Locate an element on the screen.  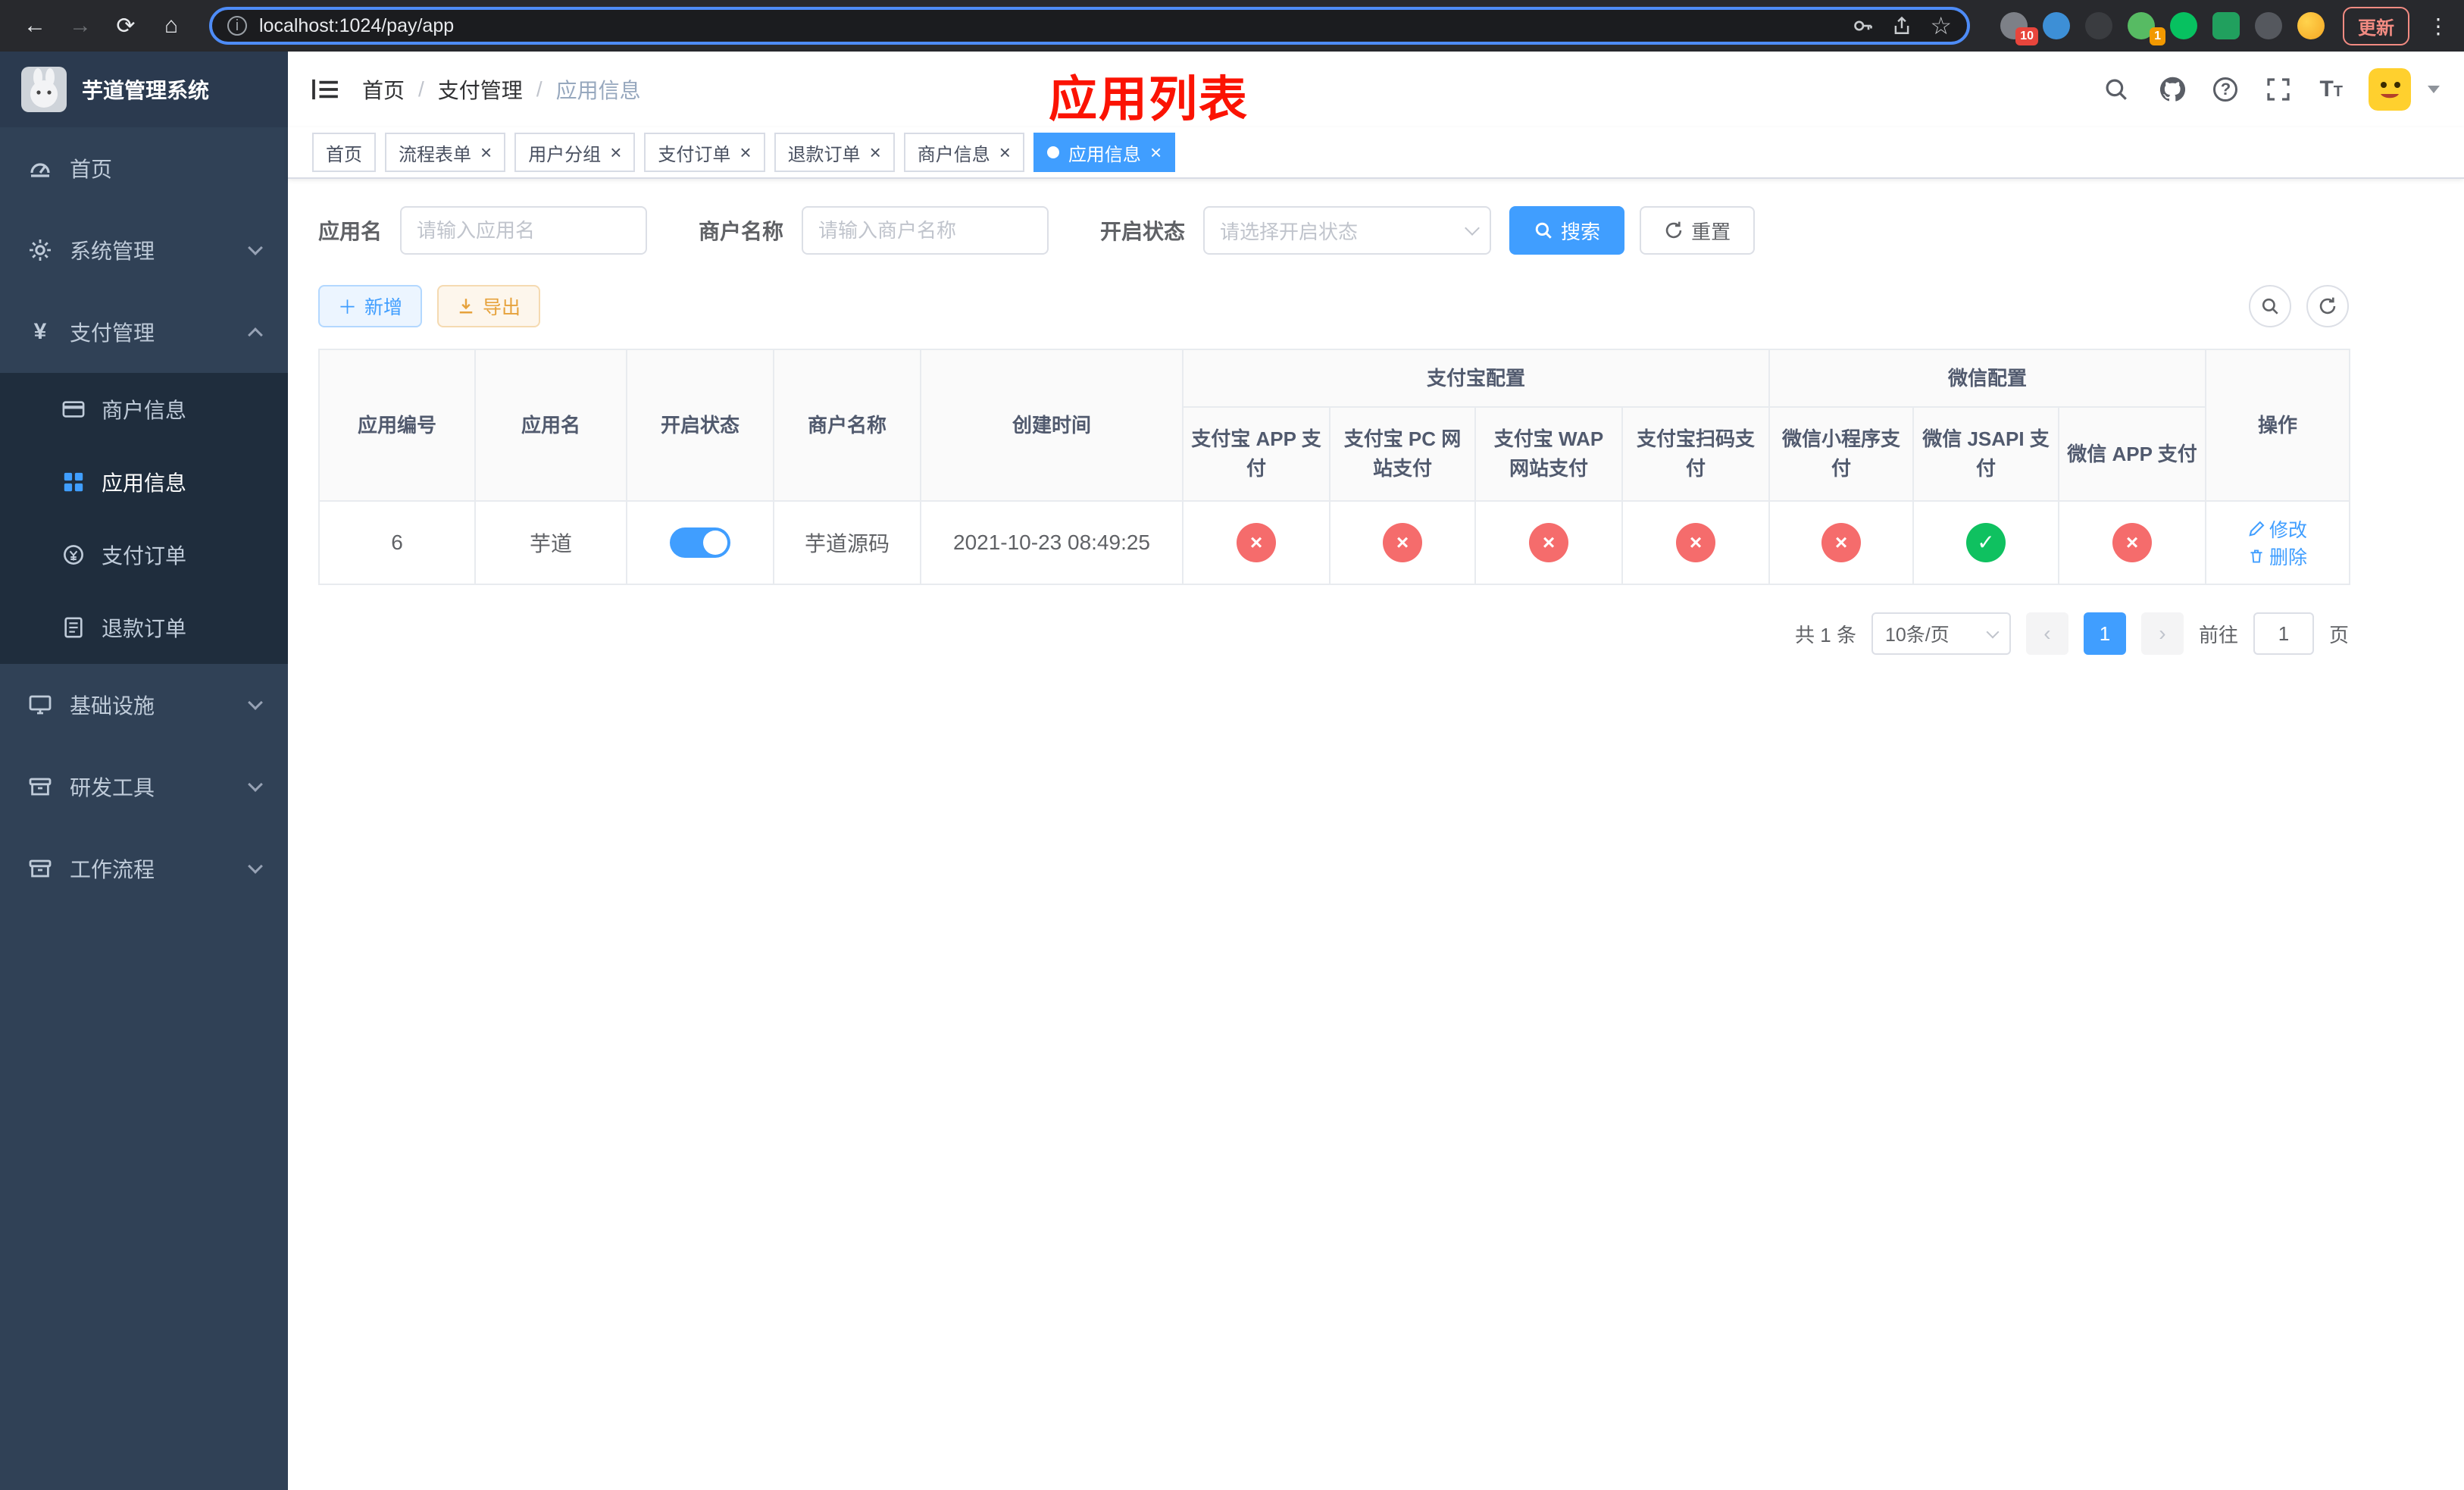
tab-process-form: 流程表单 × is located at coordinates (445, 152).